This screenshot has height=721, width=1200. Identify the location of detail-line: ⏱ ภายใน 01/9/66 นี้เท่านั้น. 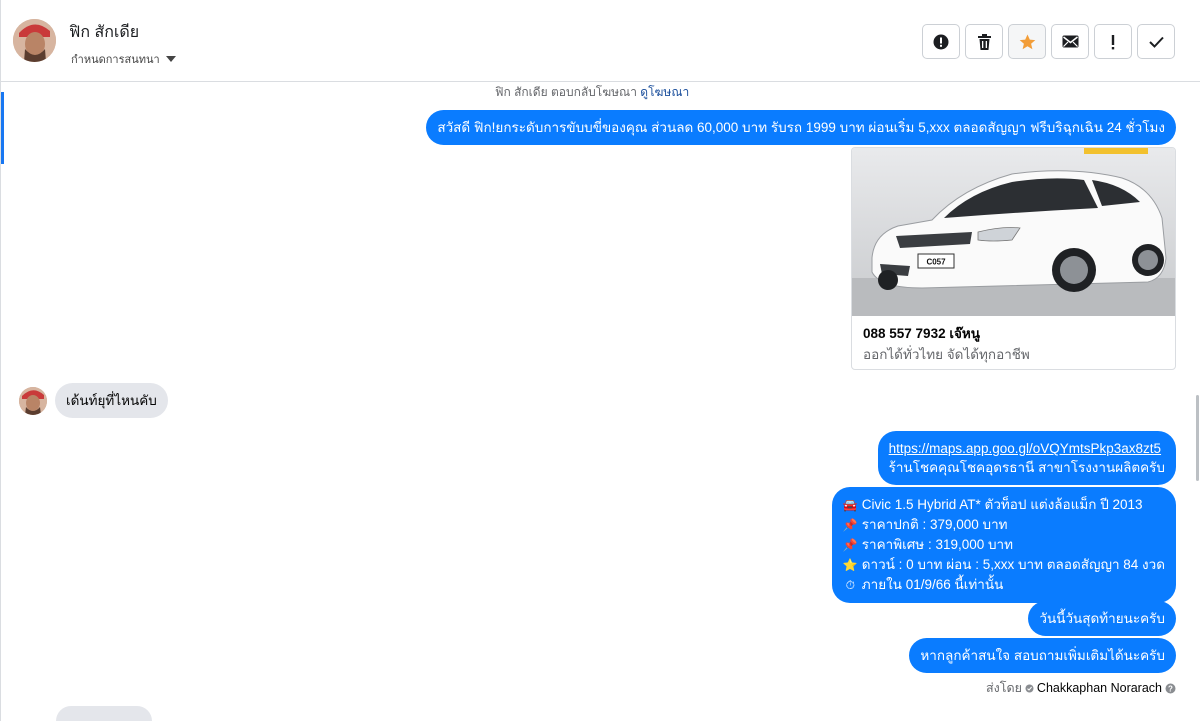
(1004, 585).